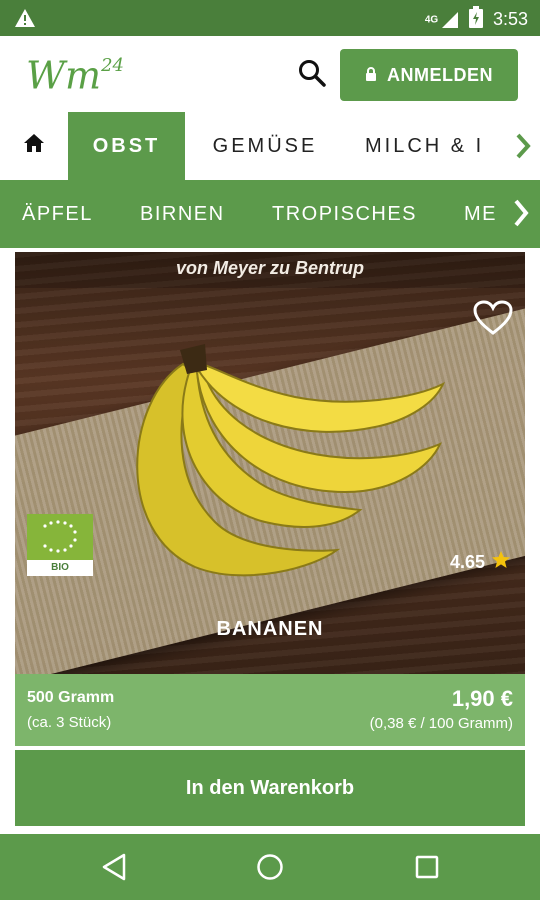 The image size is (540, 900). I want to click on network-type: 4G, so click(431, 20).